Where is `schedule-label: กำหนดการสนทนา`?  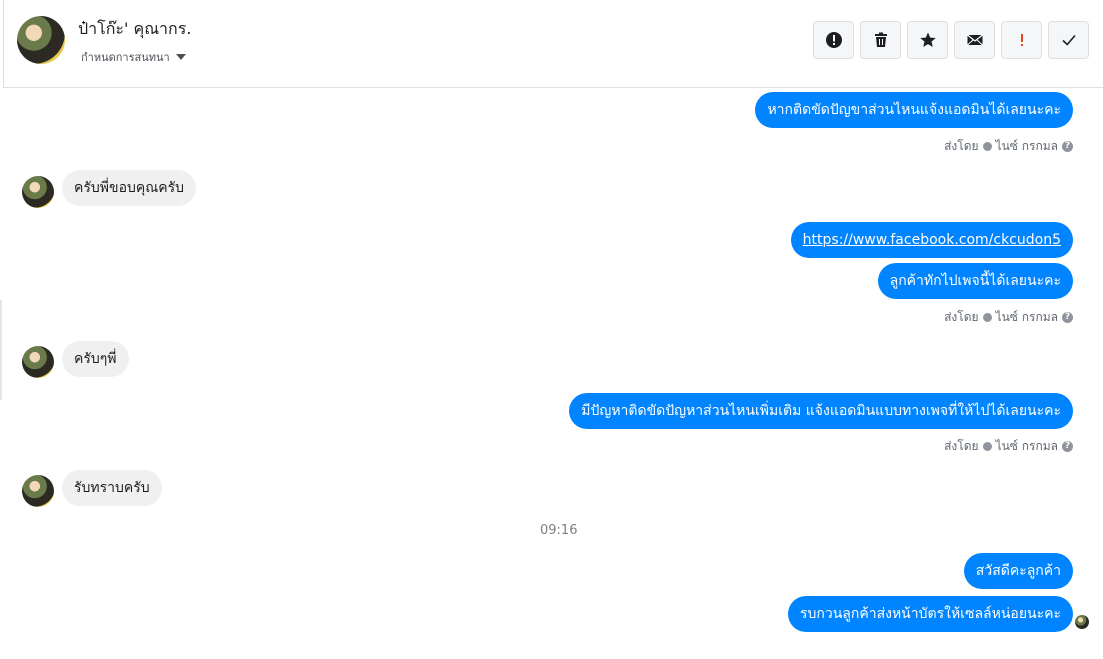 schedule-label: กำหนดการสนทนา is located at coordinates (125, 57).